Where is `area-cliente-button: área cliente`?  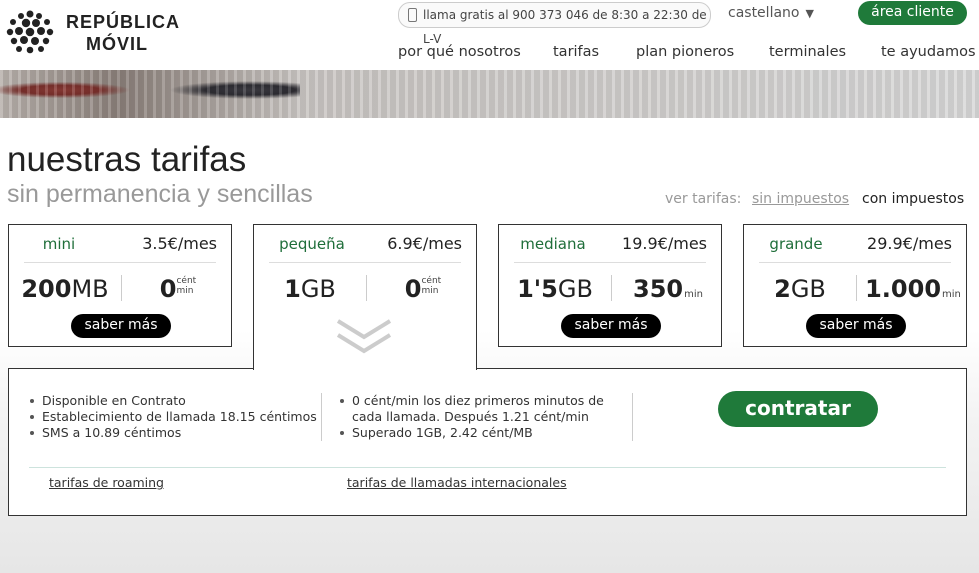
area-cliente-button: área cliente is located at coordinates (912, 13).